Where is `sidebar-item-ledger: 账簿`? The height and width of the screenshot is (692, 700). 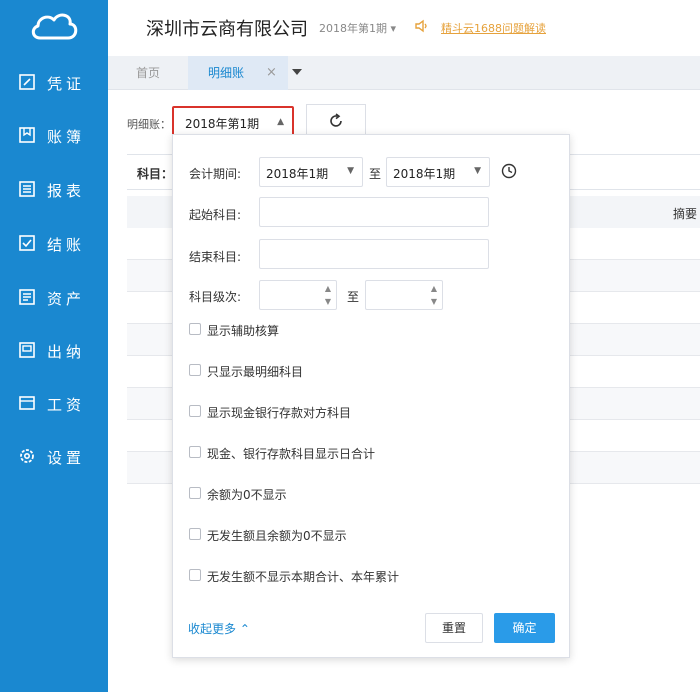
sidebar-item-ledger: 账簿 is located at coordinates (54, 135).